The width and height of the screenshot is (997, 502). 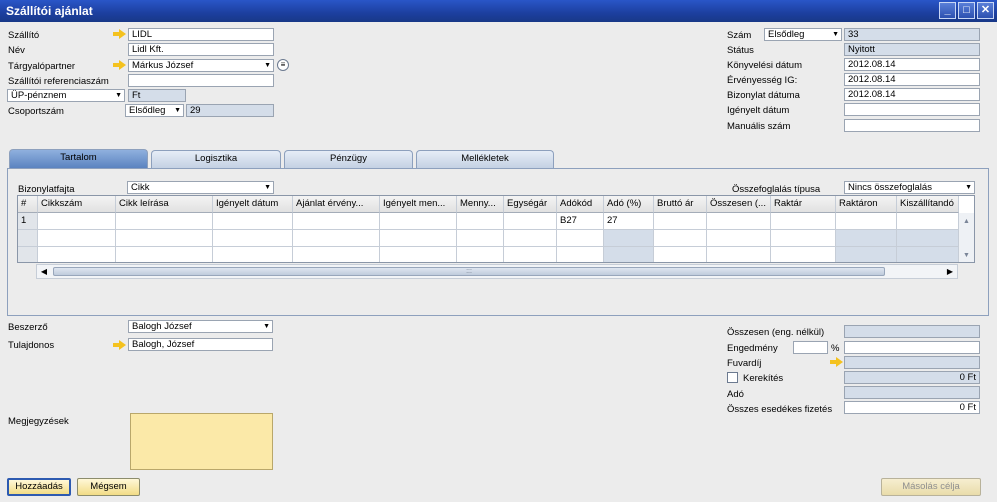 What do you see at coordinates (985, 10) in the screenshot?
I see `close-icon: ✕` at bounding box center [985, 10].